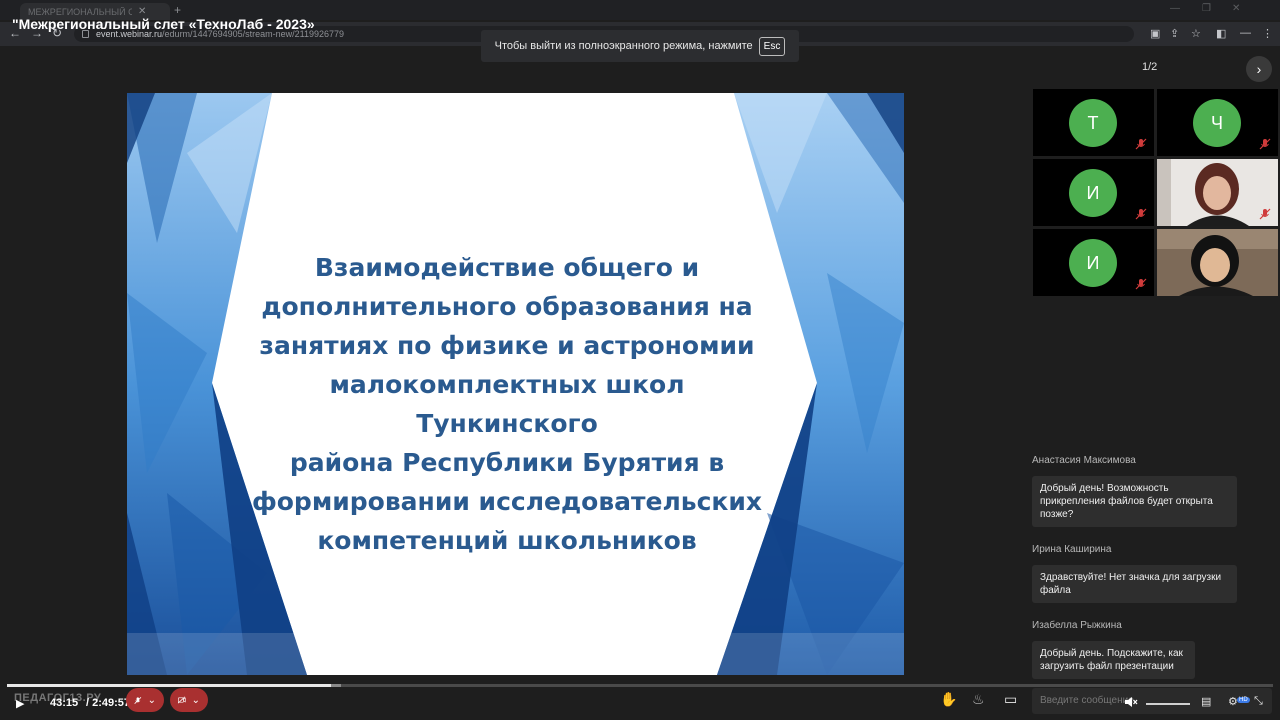  Describe the element at coordinates (1175, 8) in the screenshot. I see `minimize-icon: —` at that location.